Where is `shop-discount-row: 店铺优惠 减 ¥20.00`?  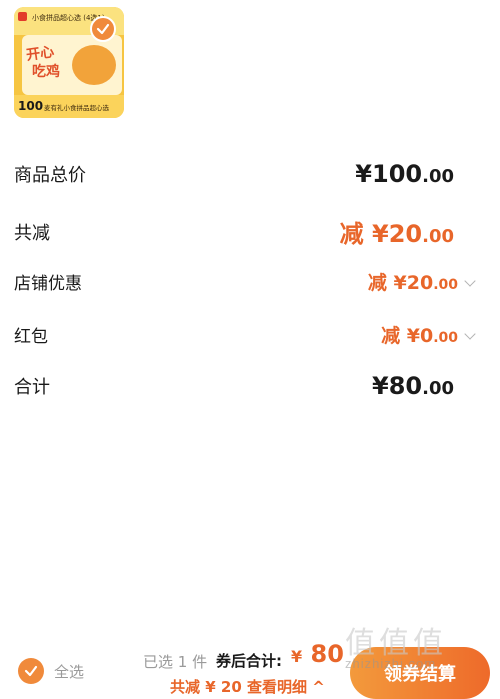 shop-discount-row: 店铺优惠 减 ¥20.00 is located at coordinates (245, 281).